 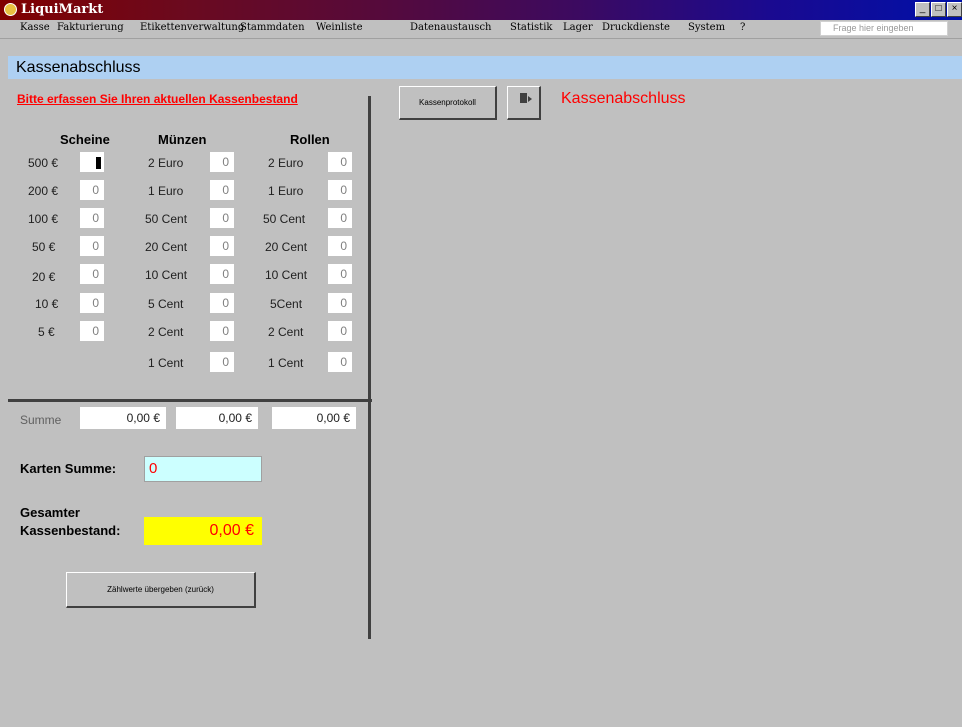 I want to click on ask-question-input: Frage hier eingeben, so click(x=884, y=28).